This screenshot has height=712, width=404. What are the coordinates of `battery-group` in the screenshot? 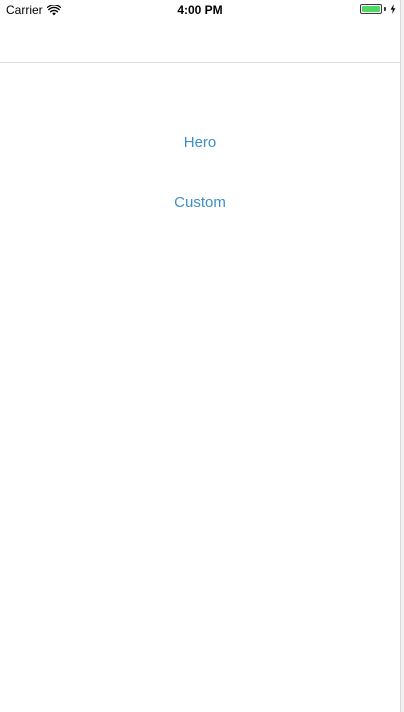 It's located at (378, 9).